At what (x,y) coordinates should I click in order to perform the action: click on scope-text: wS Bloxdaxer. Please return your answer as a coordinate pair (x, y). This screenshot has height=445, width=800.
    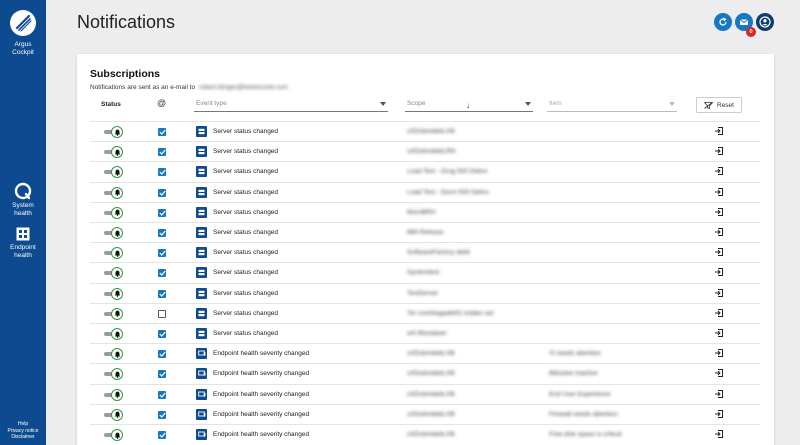
    Looking at the image, I should click on (427, 333).